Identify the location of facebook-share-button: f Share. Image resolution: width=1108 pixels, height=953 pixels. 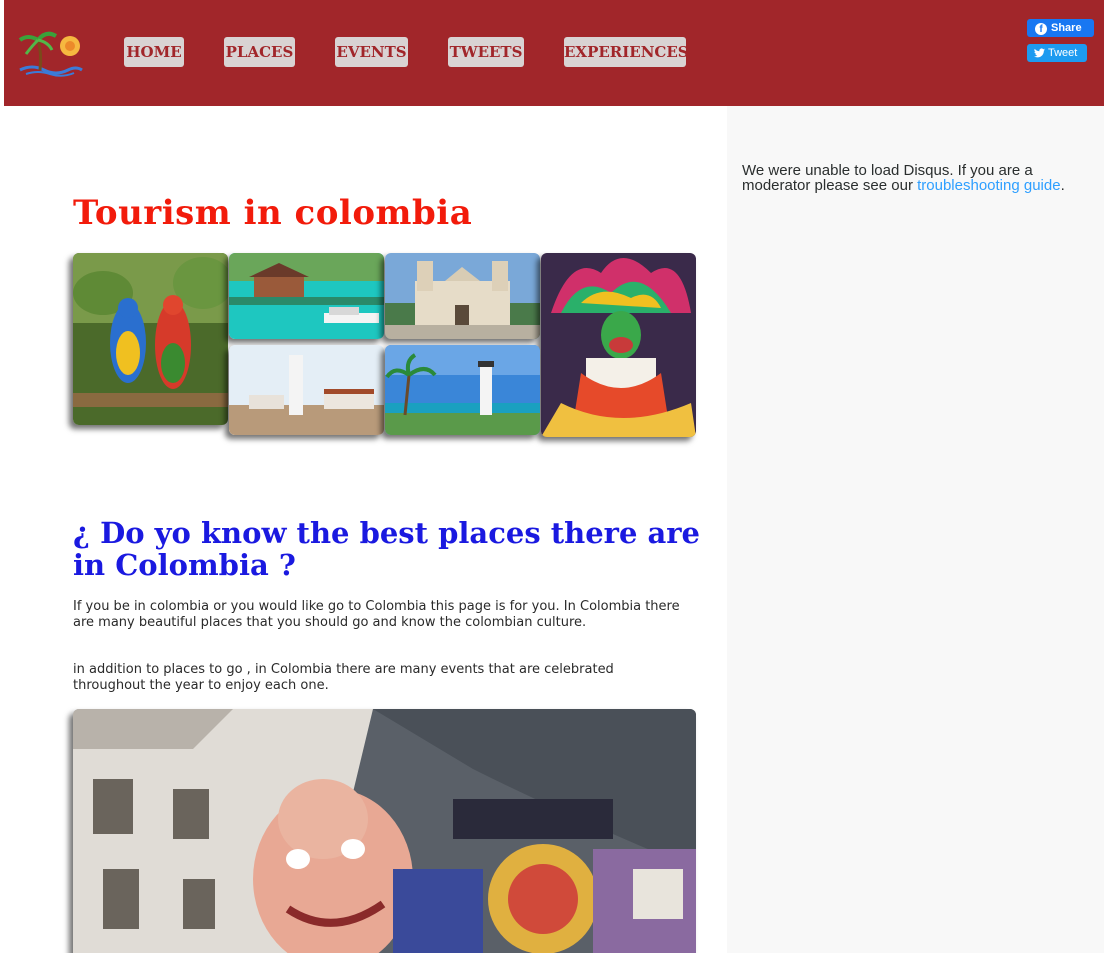
(1060, 28).